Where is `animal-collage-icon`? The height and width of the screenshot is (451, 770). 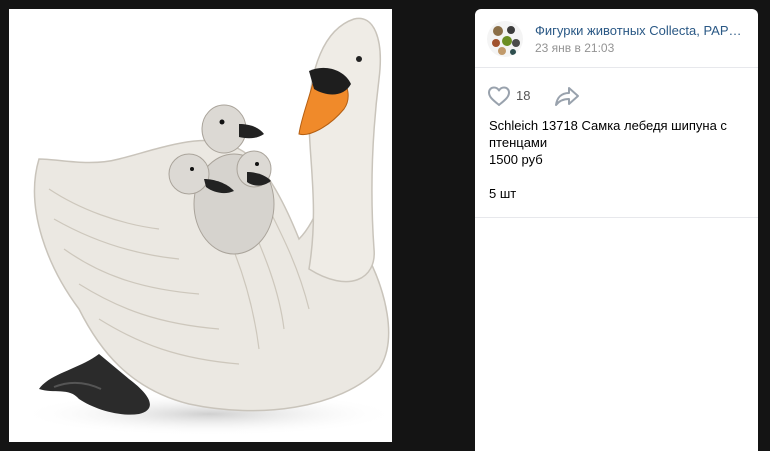 animal-collage-icon is located at coordinates (506, 40).